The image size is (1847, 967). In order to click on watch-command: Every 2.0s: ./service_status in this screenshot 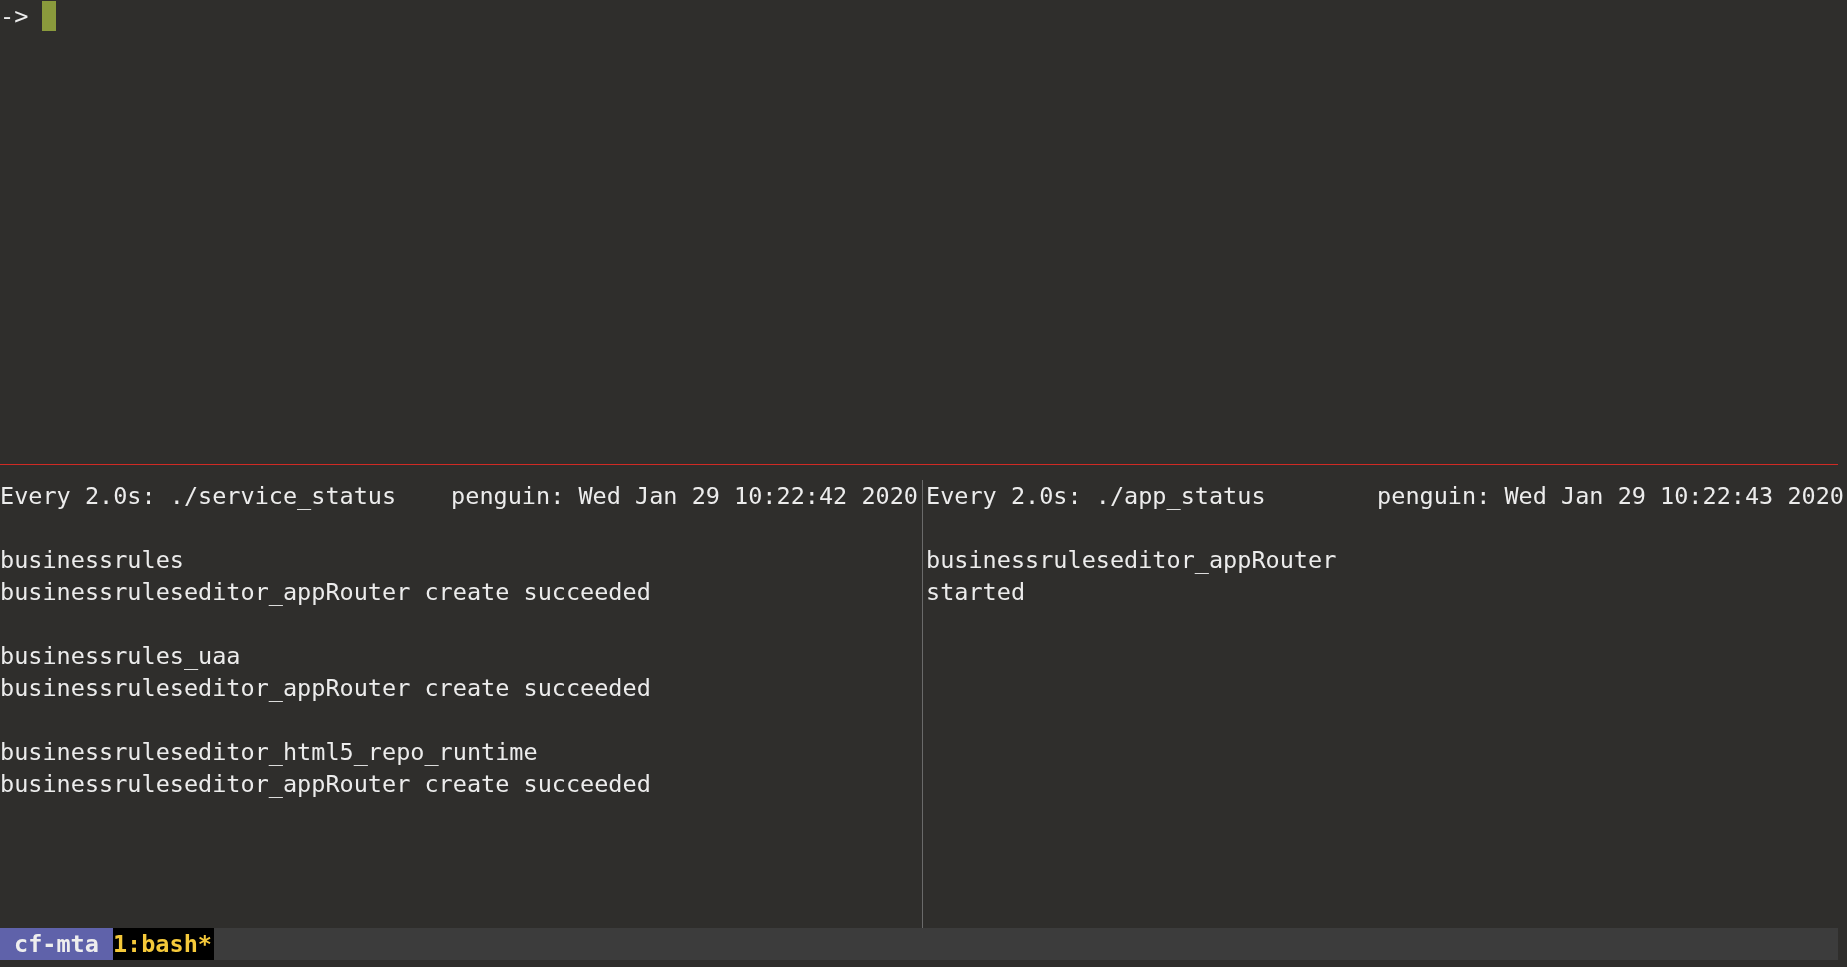, I will do `click(198, 496)`.